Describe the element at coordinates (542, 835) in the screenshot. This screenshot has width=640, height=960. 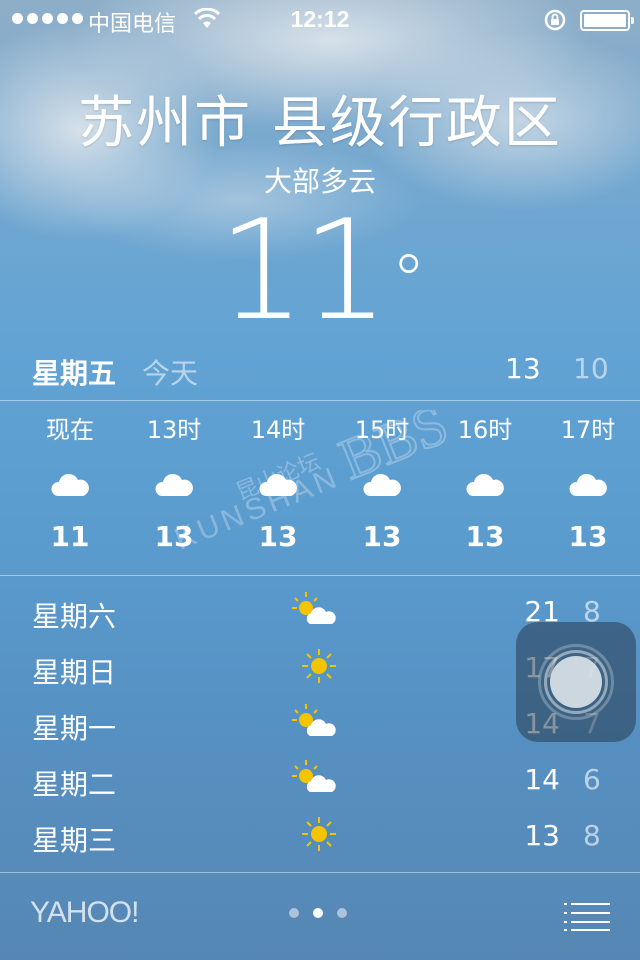
I see `forecast-high: 13` at that location.